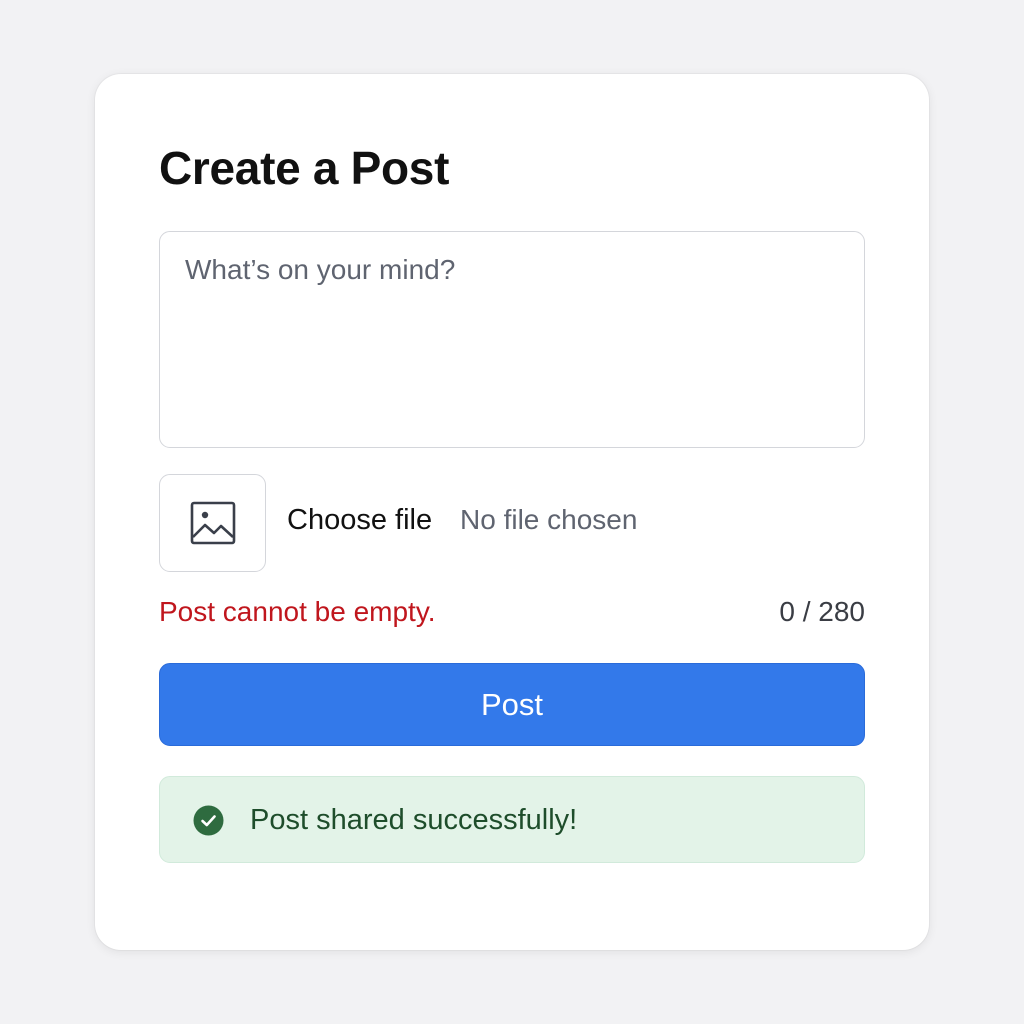 Image resolution: width=1024 pixels, height=1024 pixels. Describe the element at coordinates (512, 704) in the screenshot. I see `post-button: Post` at that location.